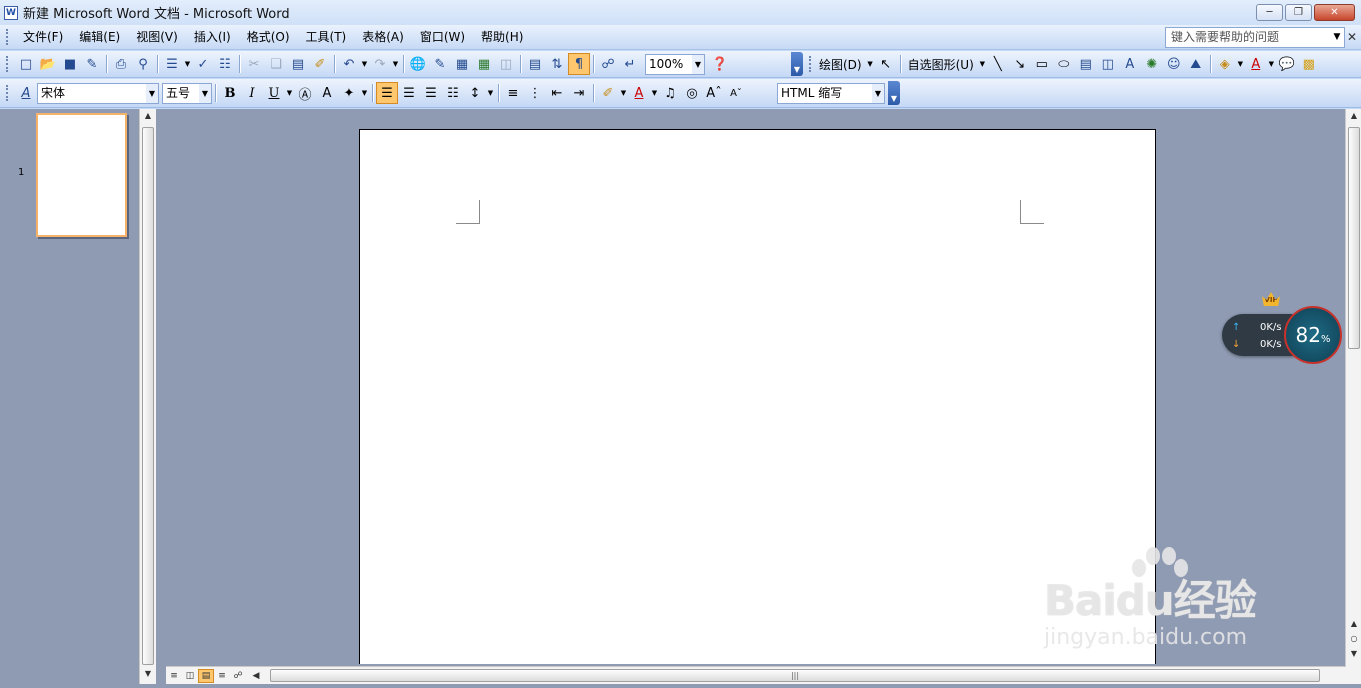 Image resolution: width=1361 pixels, height=688 pixels. Describe the element at coordinates (238, 676) in the screenshot. I see `reading-view-icon: ☍` at that location.